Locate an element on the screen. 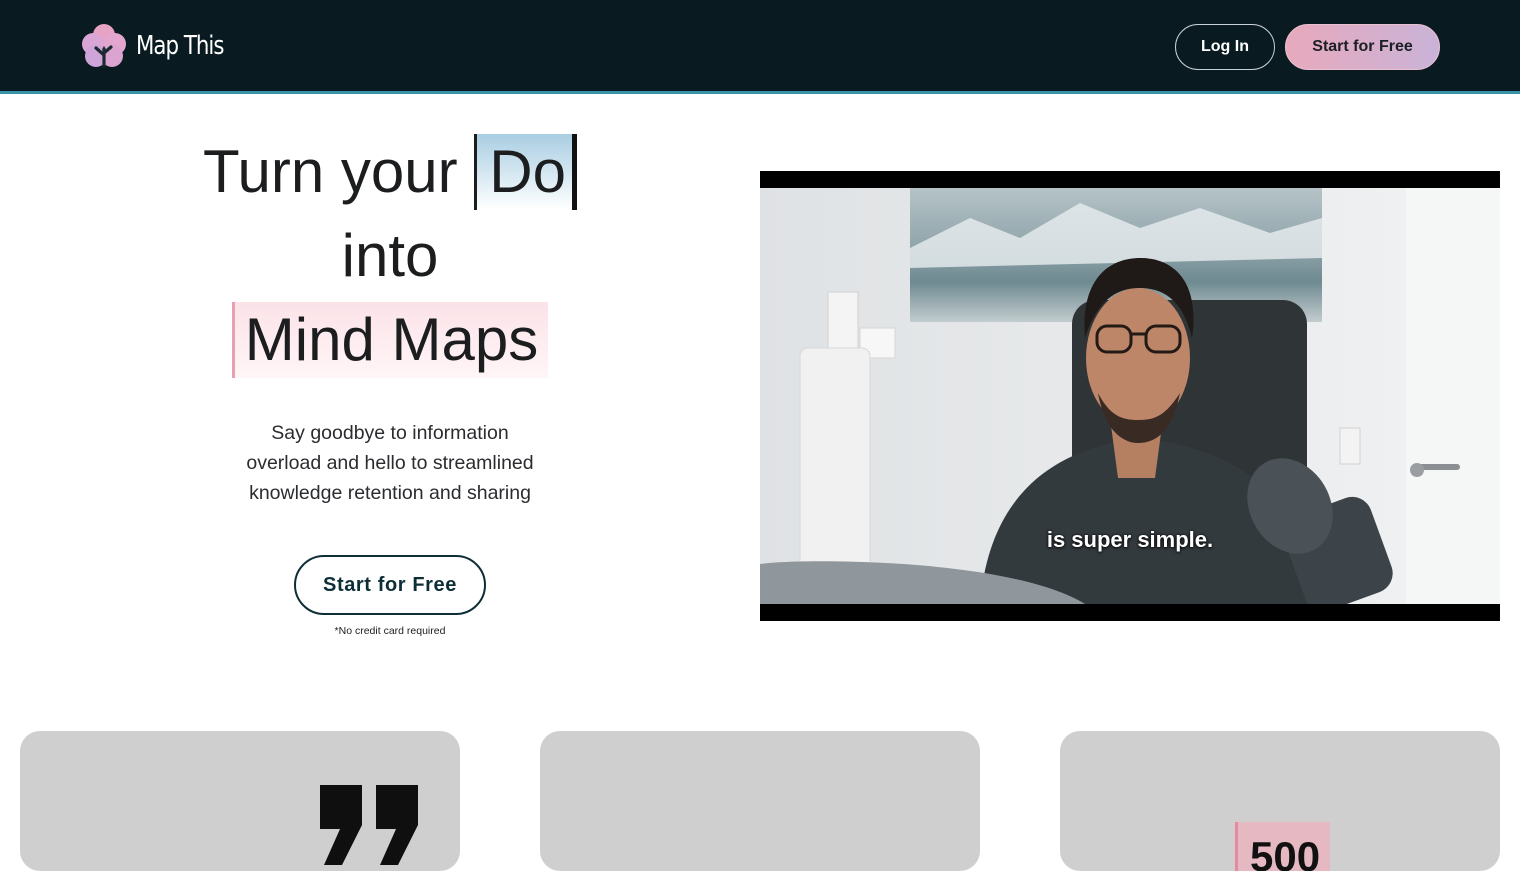  quote-mark-icon is located at coordinates (369, 825).